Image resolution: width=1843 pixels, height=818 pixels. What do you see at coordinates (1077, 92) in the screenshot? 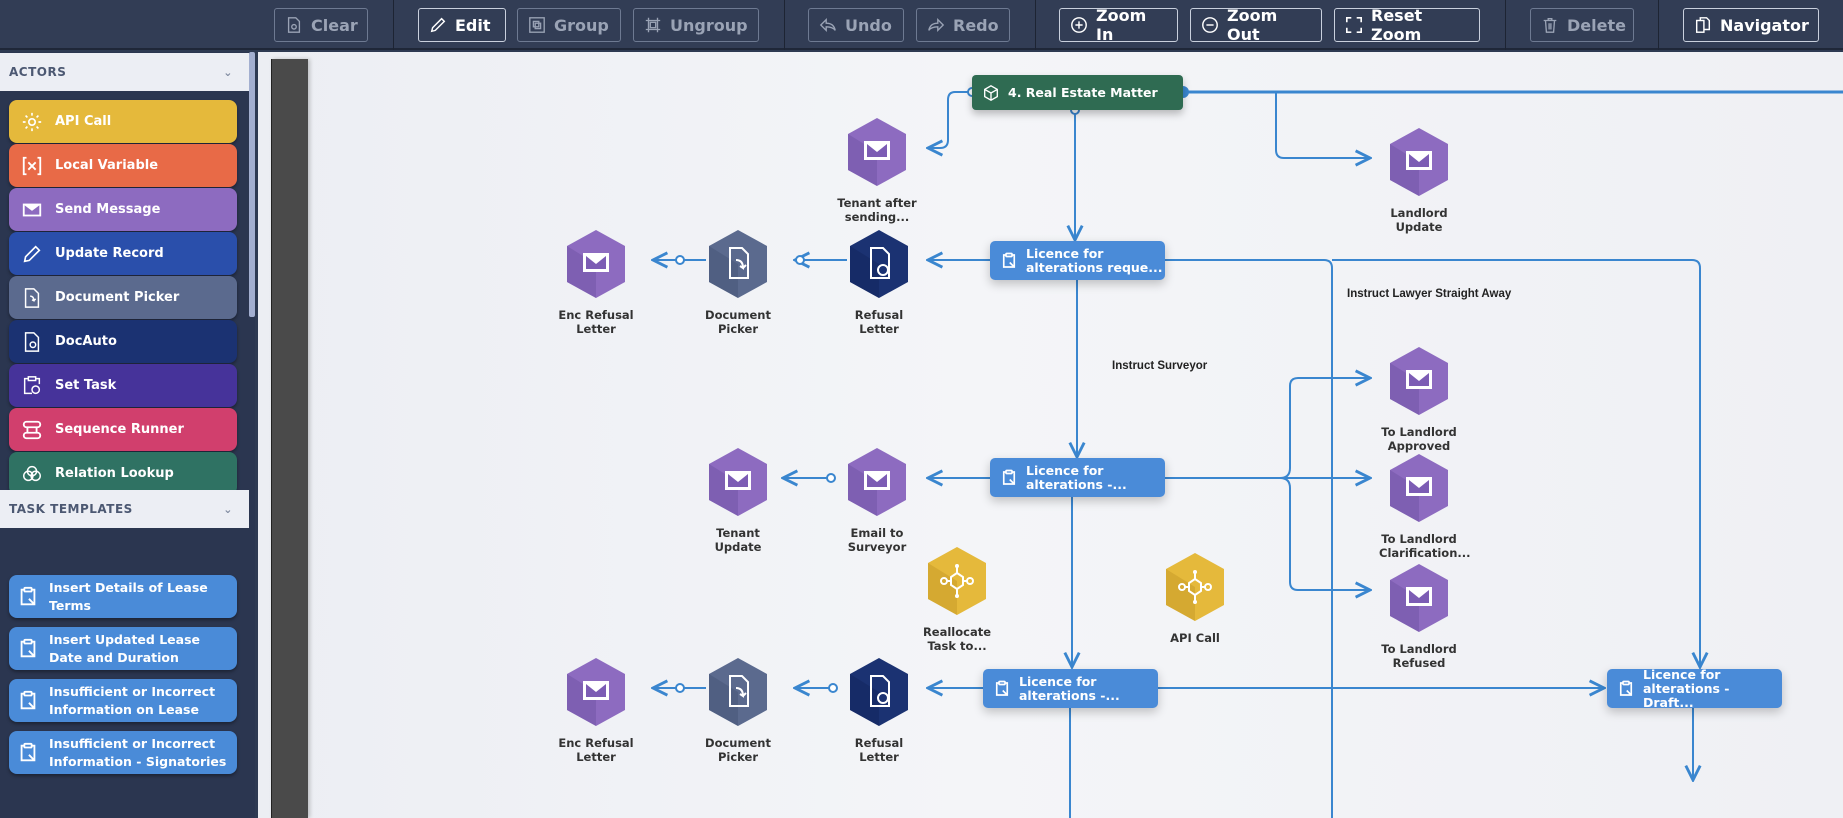
I see `matter-node: 4. Real Estate Matter` at bounding box center [1077, 92].